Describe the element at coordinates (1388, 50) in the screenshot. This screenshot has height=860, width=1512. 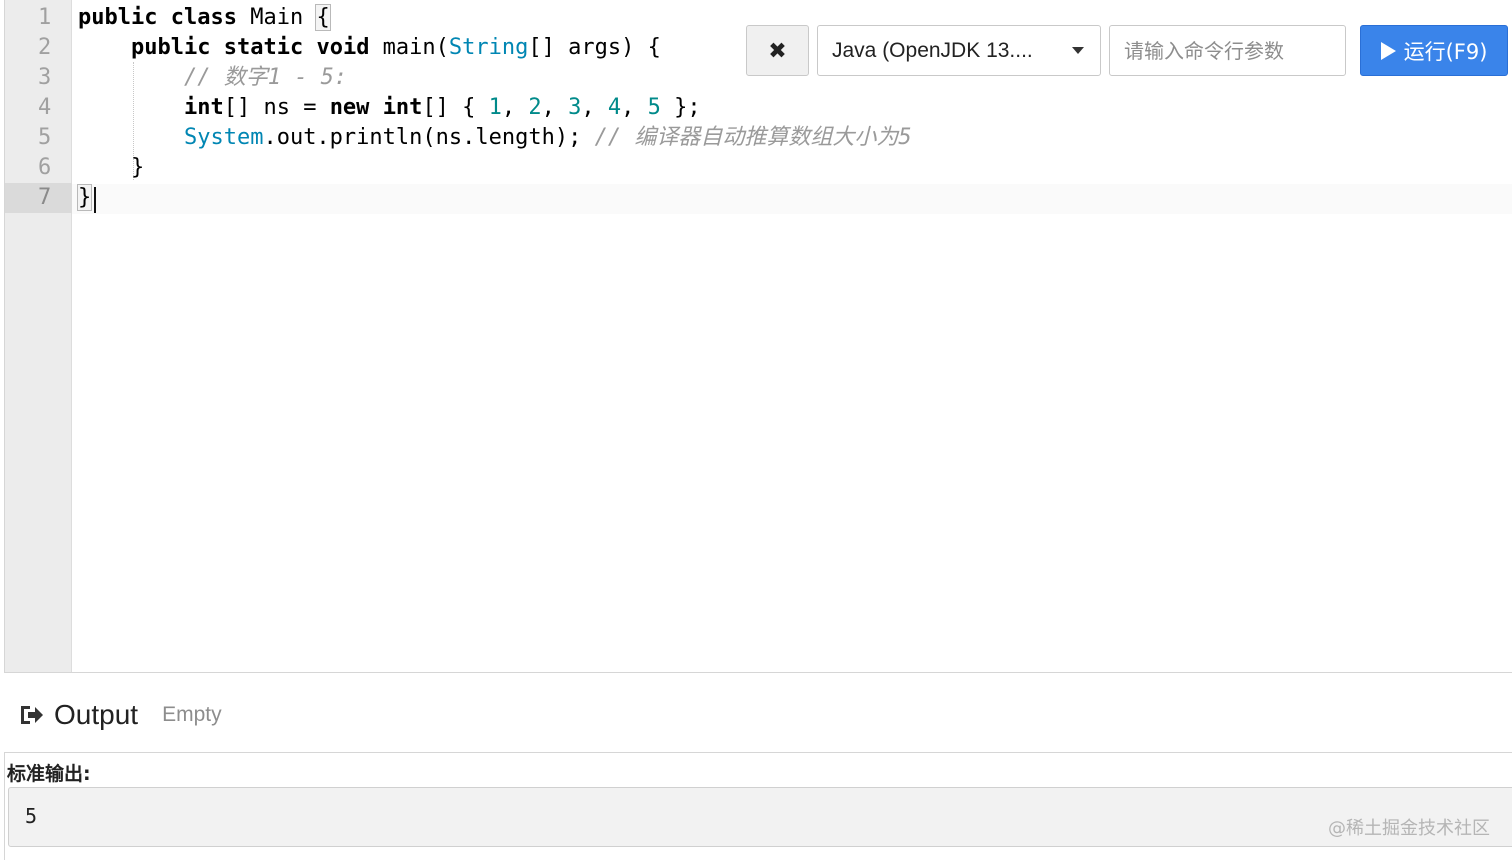
I see `play-icon` at that location.